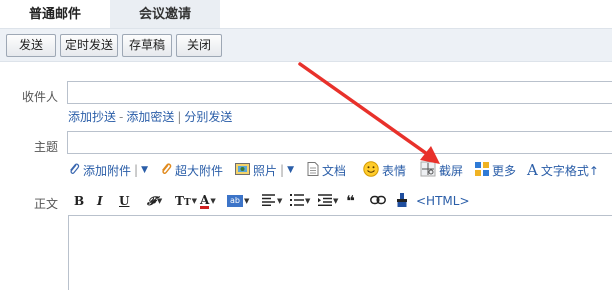 Image resolution: width=612 pixels, height=290 pixels. Describe the element at coordinates (369, 113) in the screenshot. I see `annotation-arrow` at that location.